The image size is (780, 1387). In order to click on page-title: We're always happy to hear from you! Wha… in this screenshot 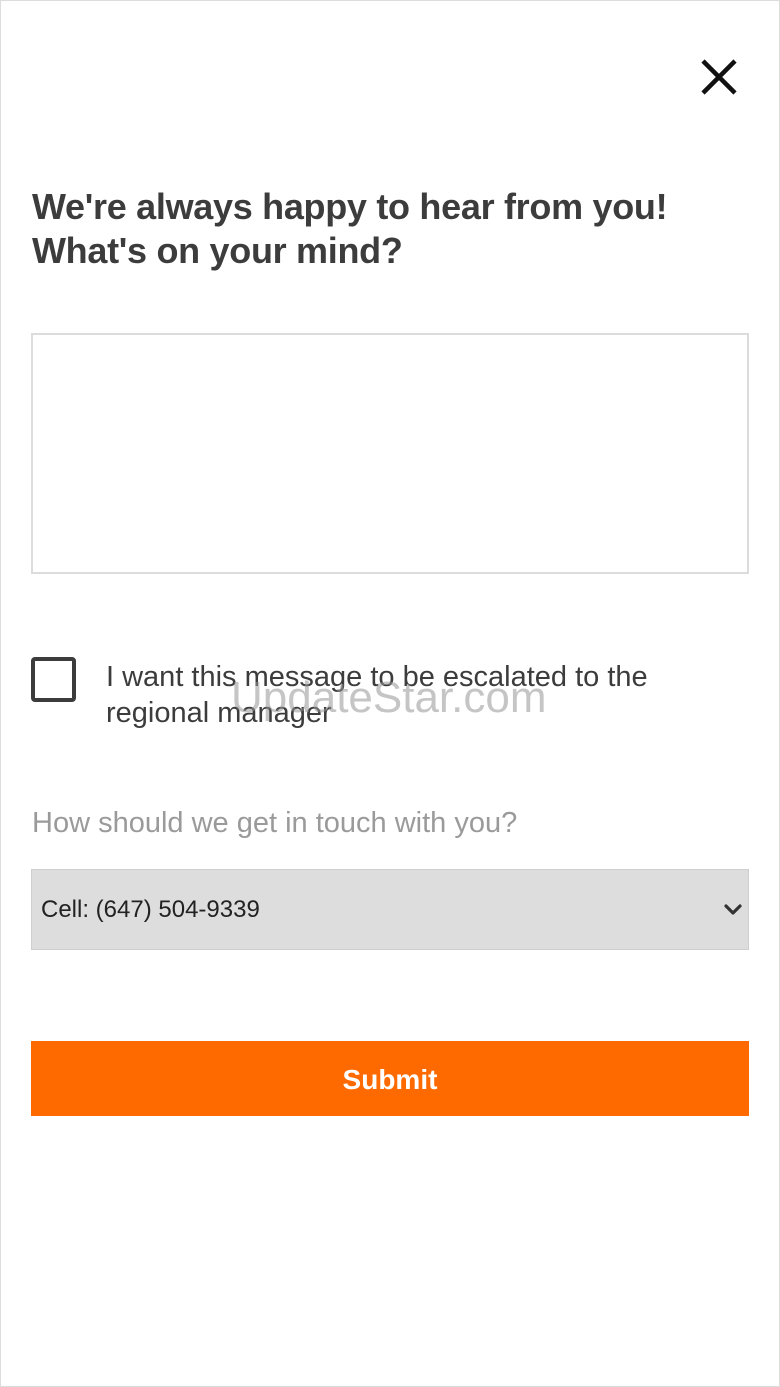, I will do `click(382, 229)`.